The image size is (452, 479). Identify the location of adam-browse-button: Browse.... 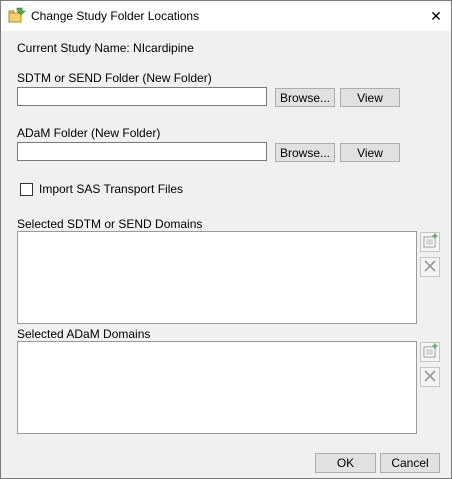
(305, 152).